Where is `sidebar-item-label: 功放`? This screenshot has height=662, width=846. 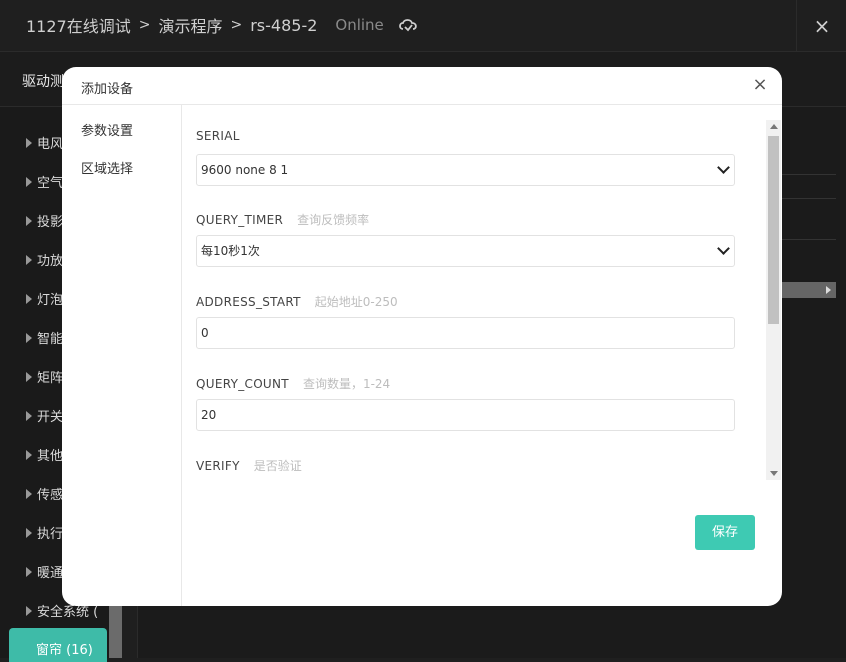 sidebar-item-label: 功放 is located at coordinates (50, 261).